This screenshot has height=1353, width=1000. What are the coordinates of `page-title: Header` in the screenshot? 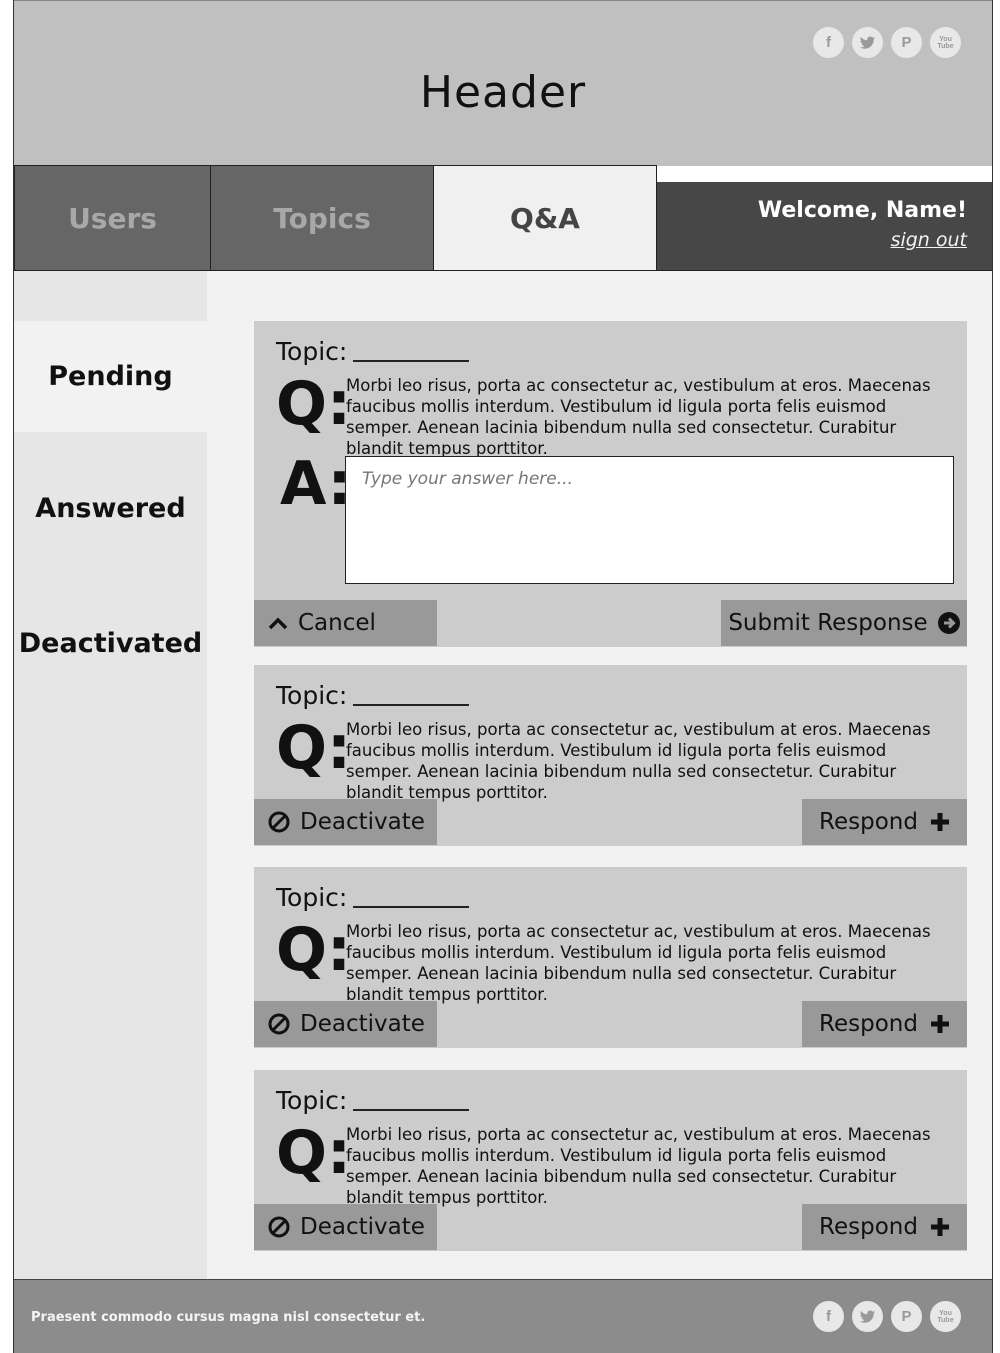 It's located at (503, 92).